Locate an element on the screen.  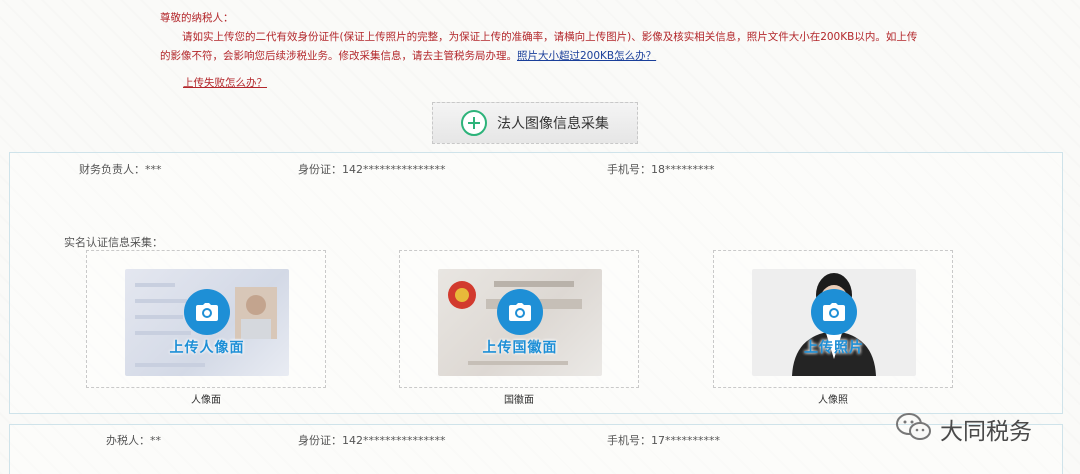
portrait-side-caption: 人像面 is located at coordinates (206, 400).